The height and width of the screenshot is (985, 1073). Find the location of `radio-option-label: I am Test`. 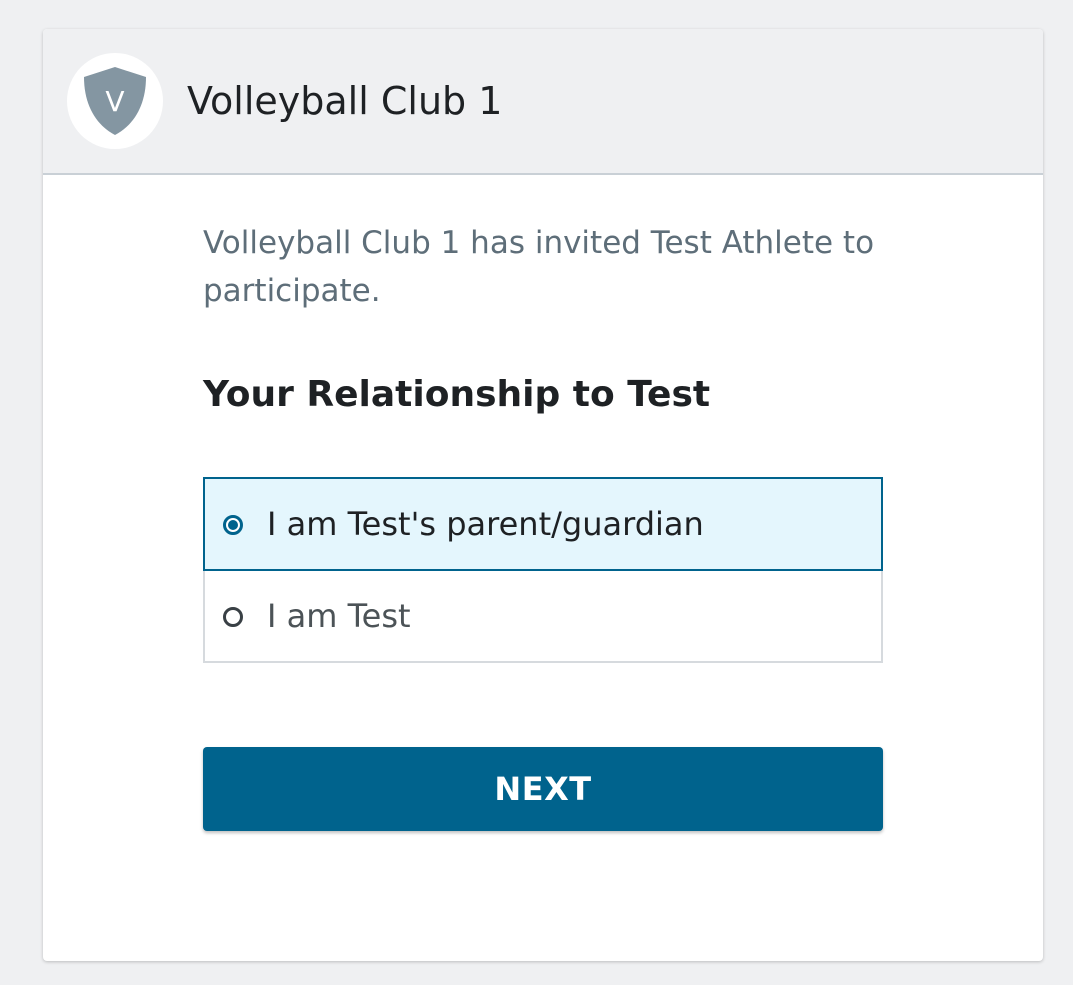

radio-option-label: I am Test is located at coordinates (339, 616).